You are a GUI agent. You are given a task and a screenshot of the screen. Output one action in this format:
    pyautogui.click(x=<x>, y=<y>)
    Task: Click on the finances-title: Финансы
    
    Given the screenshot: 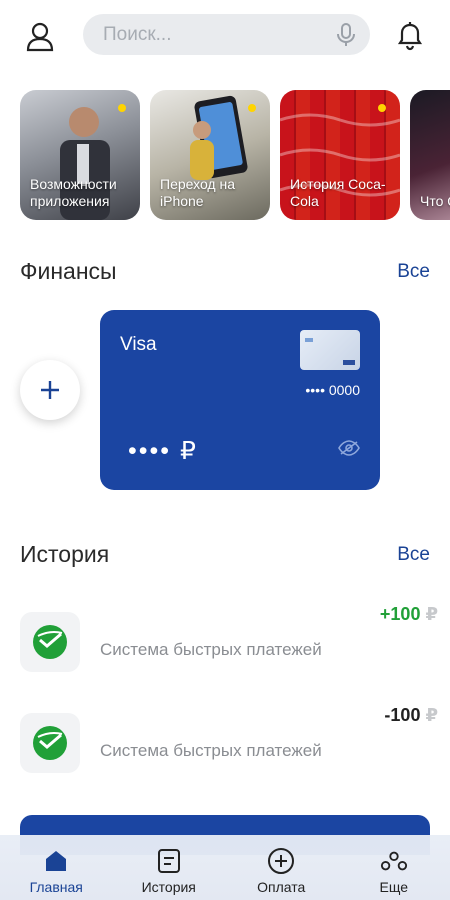 What is the action you would take?
    pyautogui.click(x=68, y=271)
    